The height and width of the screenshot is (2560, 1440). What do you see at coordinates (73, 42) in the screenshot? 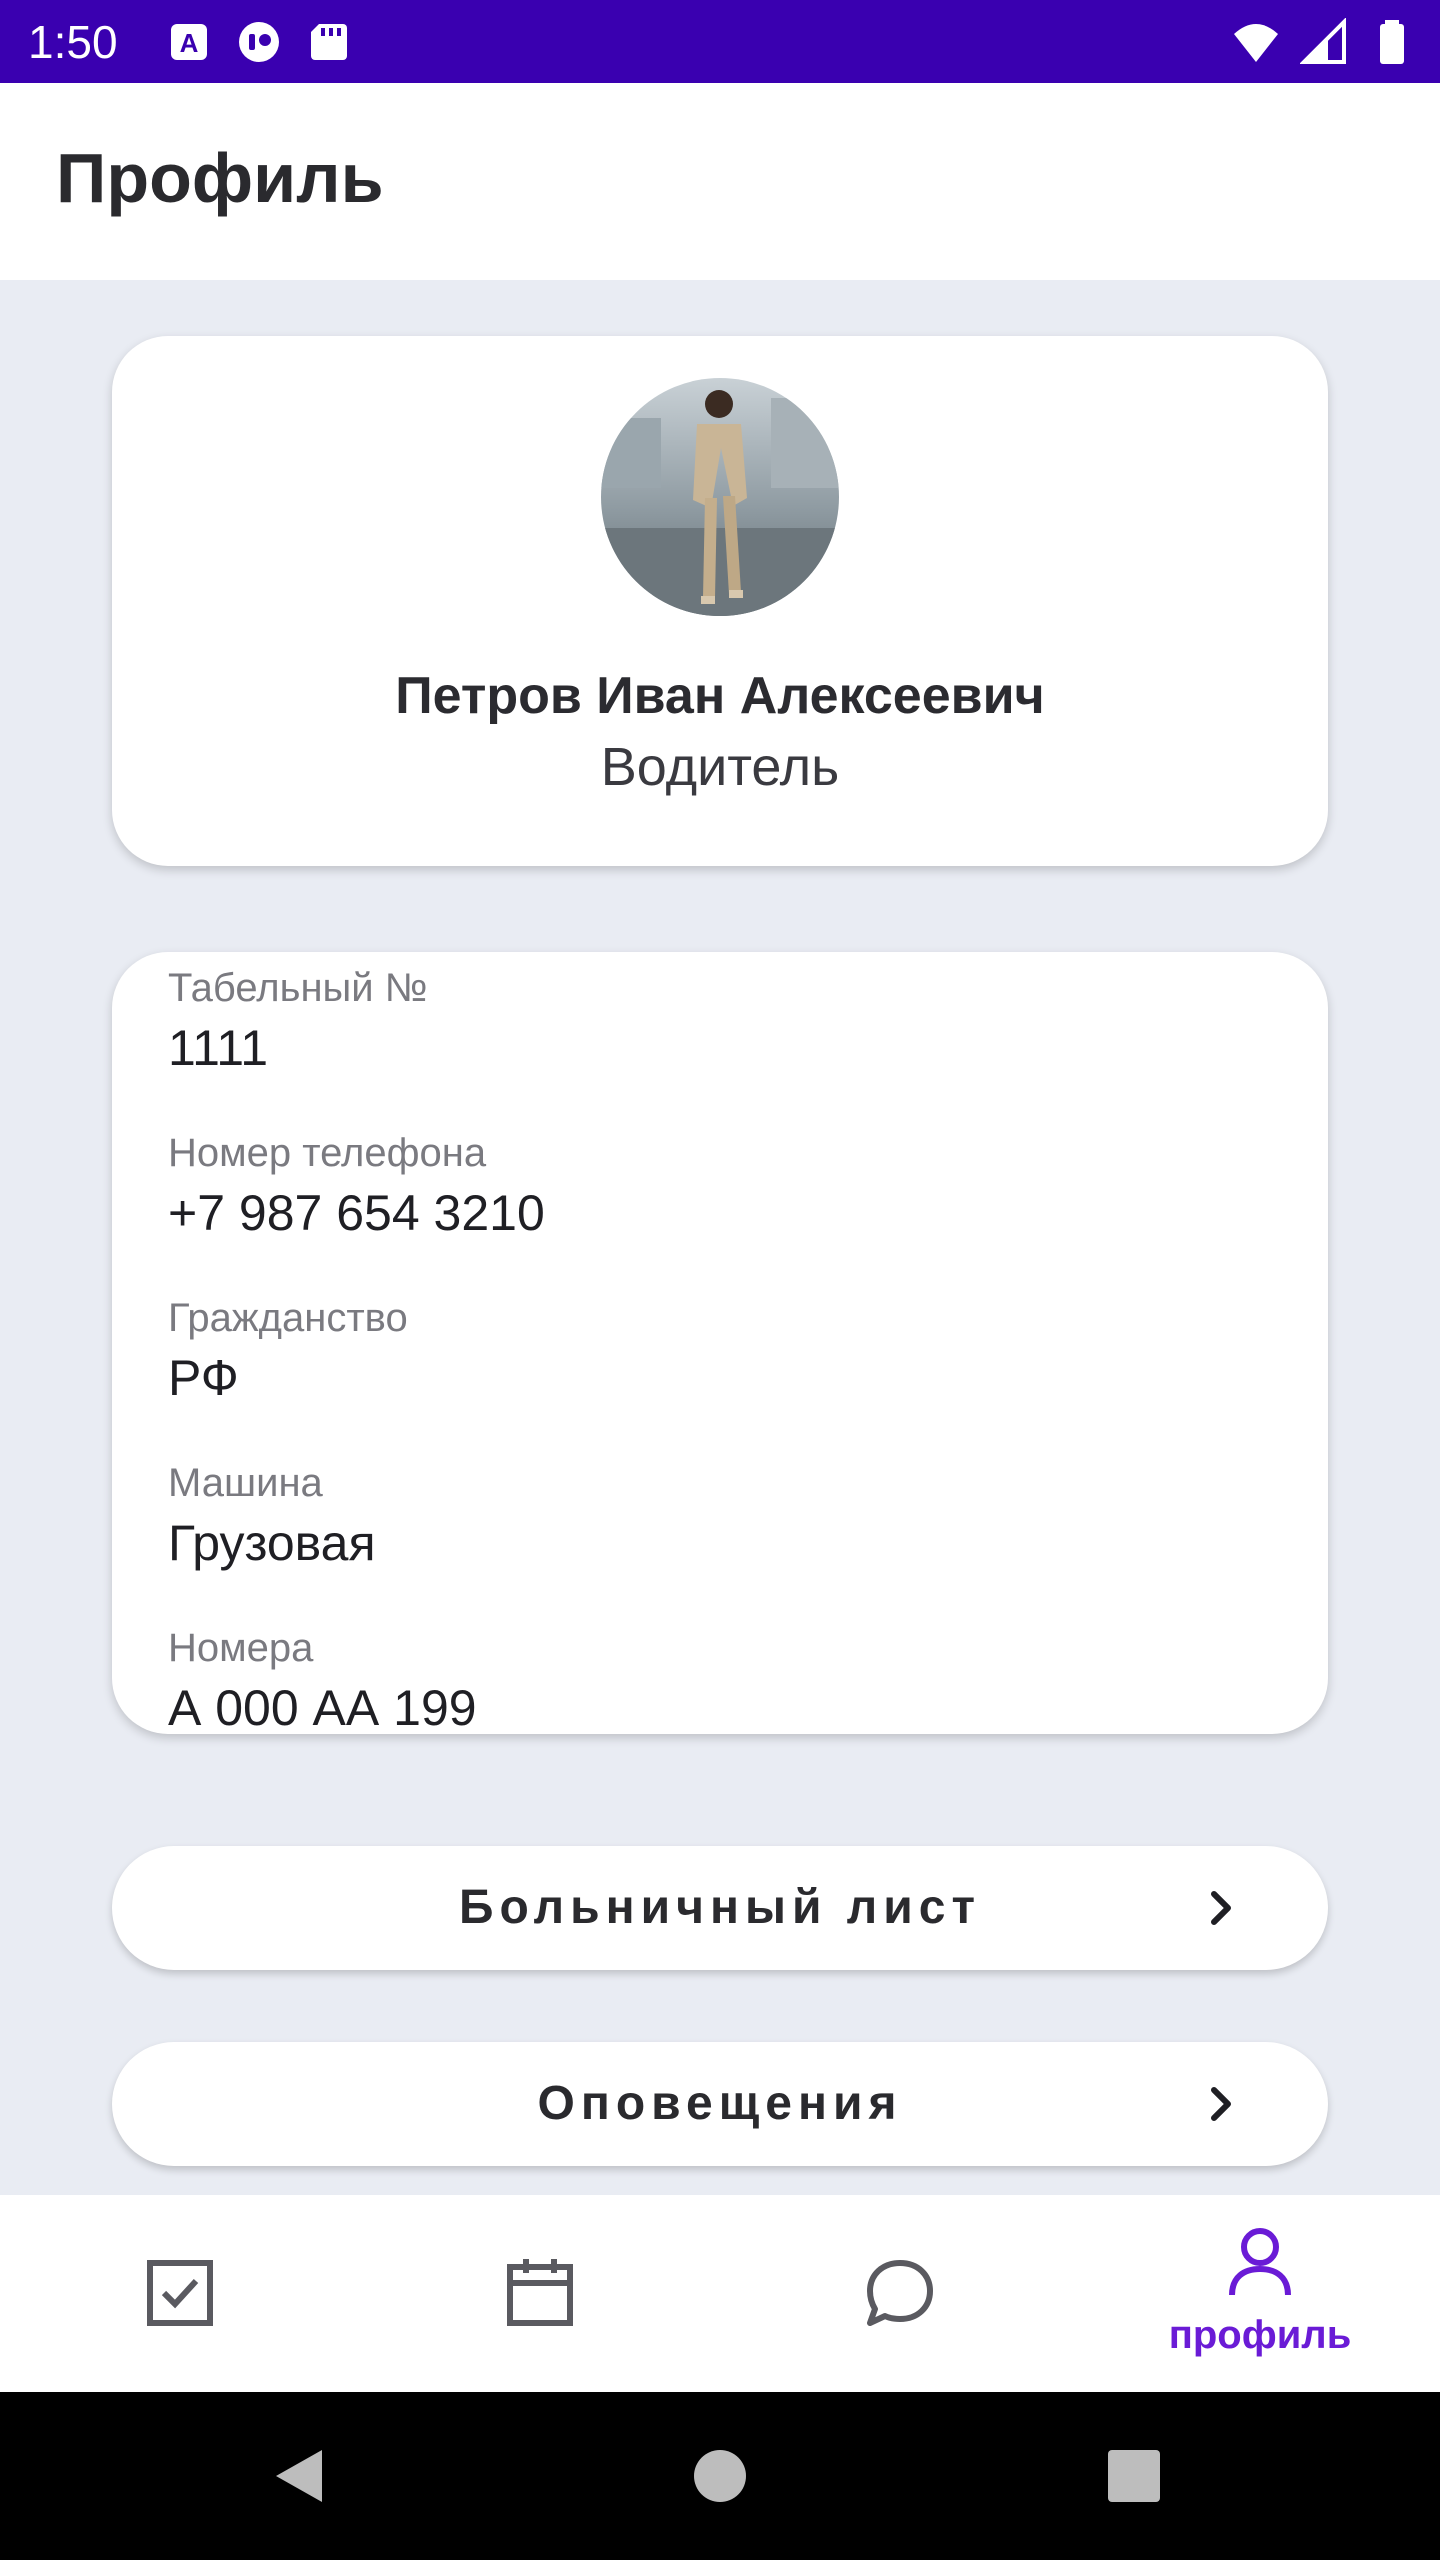
I see `status-time: 1:50` at bounding box center [73, 42].